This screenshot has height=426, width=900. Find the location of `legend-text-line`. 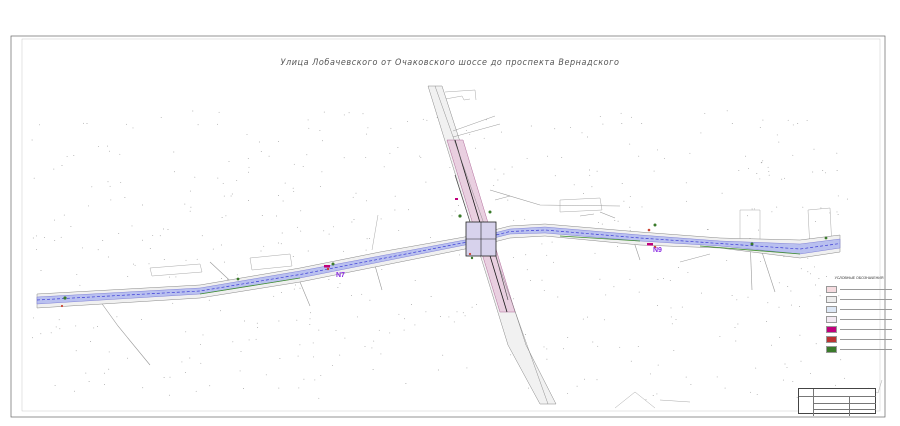

legend-text-line is located at coordinates (866, 349).